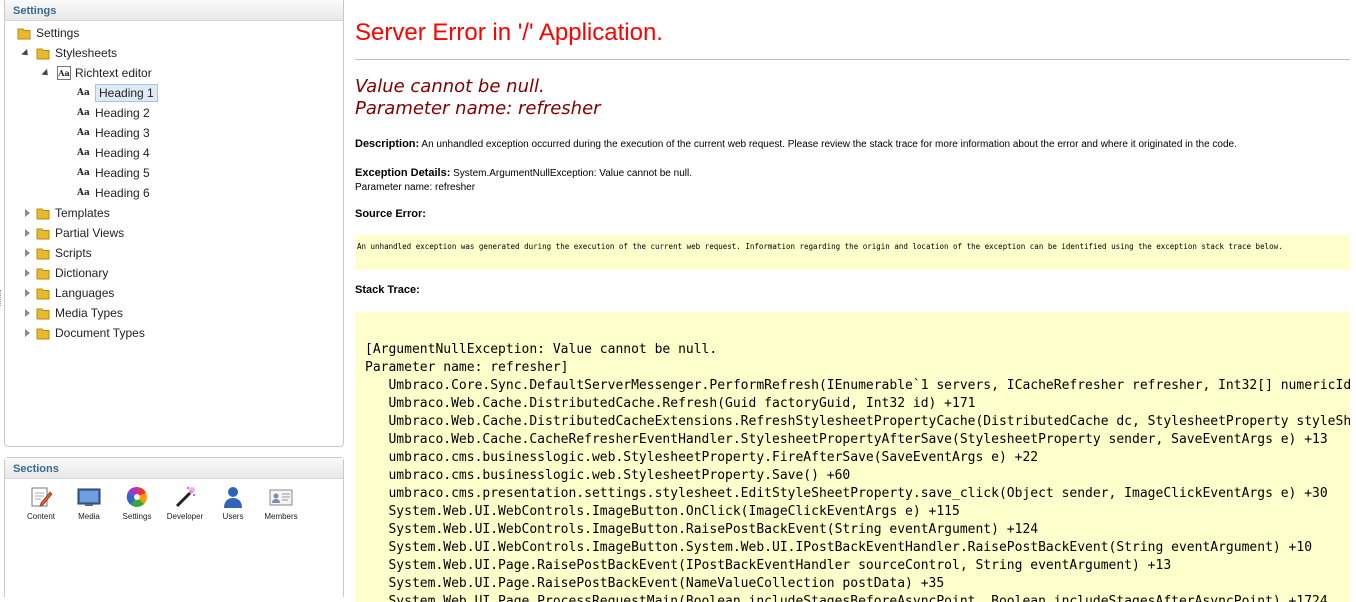  I want to click on section-developer: Developer, so click(185, 503).